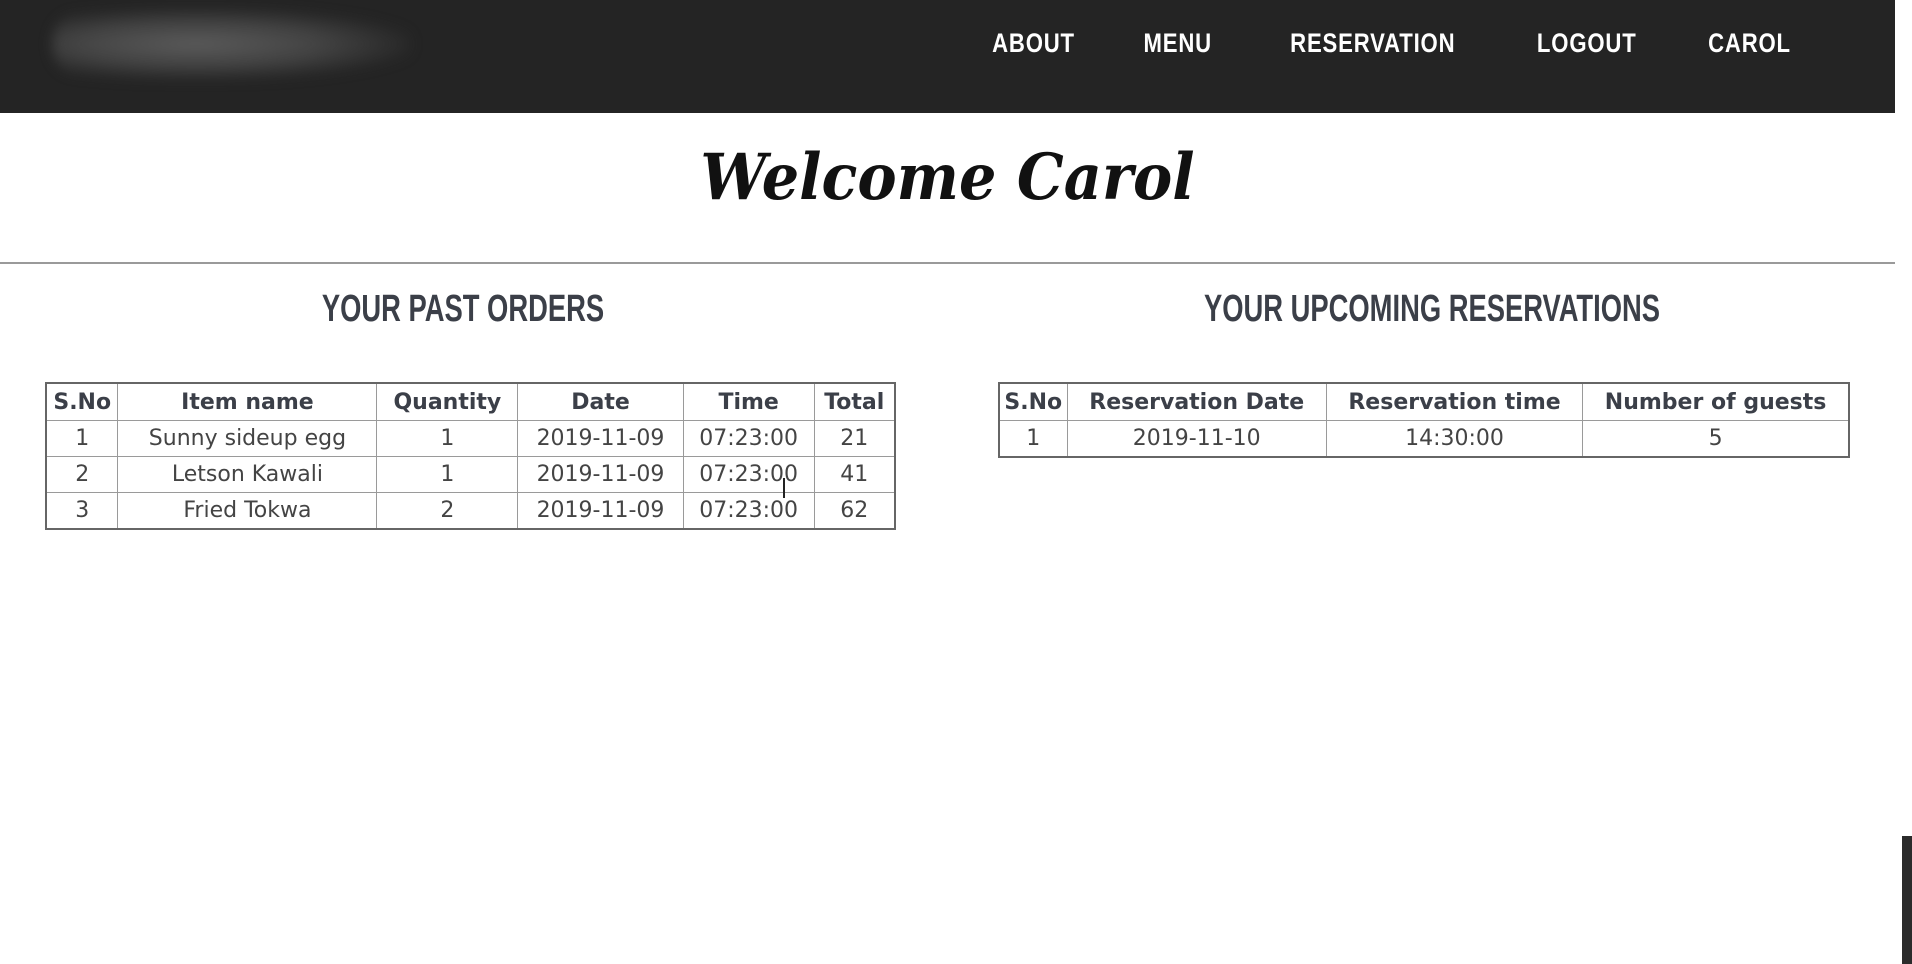  Describe the element at coordinates (447, 401) in the screenshot. I see `column-header: Quantity` at that location.